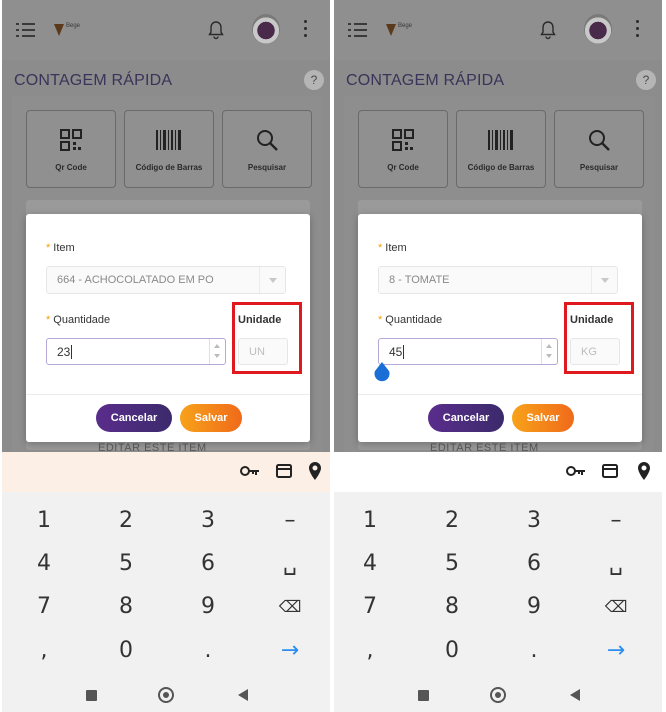 The height and width of the screenshot is (712, 666). I want to click on barcode-label: Código de Barras, so click(501, 167).